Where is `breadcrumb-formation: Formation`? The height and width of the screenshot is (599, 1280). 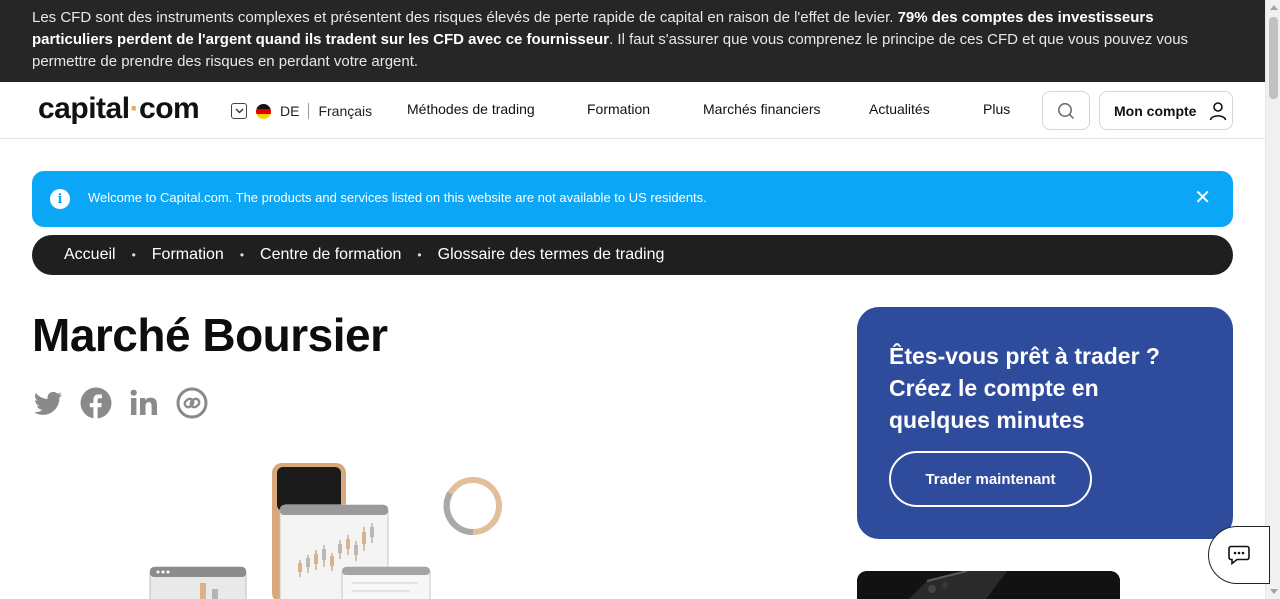
breadcrumb-formation: Formation is located at coordinates (188, 255).